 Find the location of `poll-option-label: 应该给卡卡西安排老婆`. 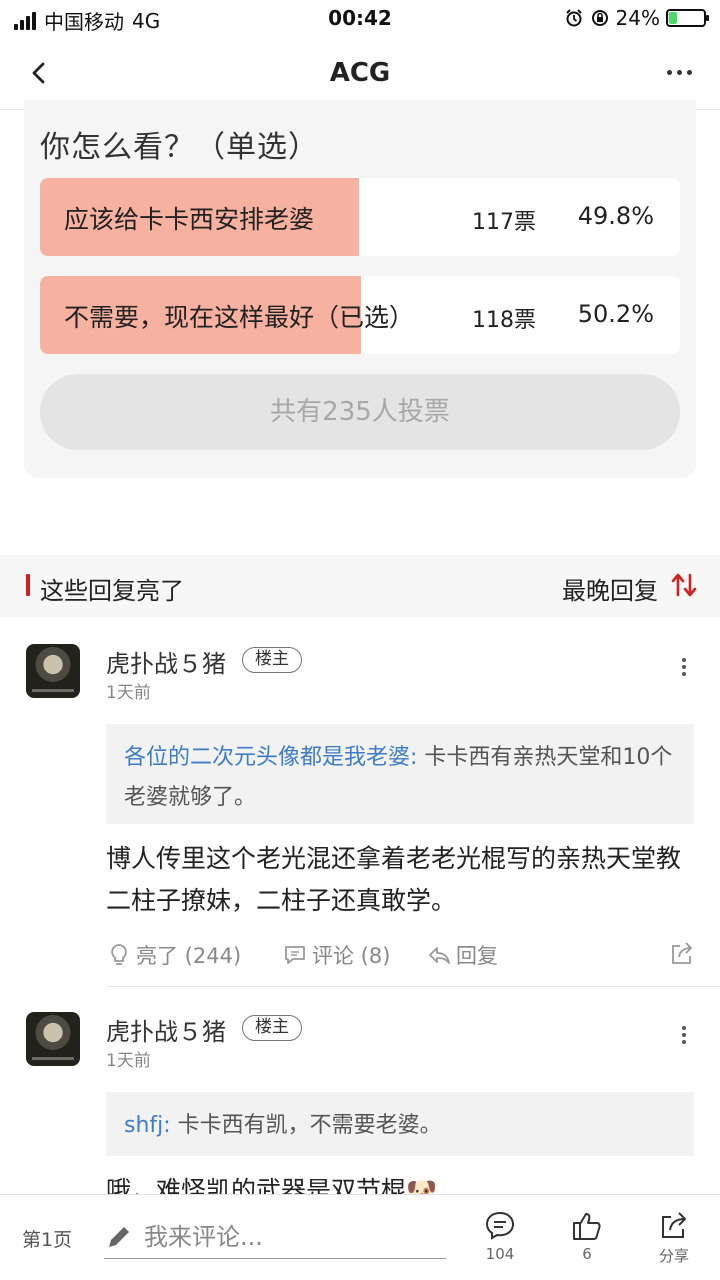

poll-option-label: 应该给卡卡西安排老婆 is located at coordinates (189, 219).